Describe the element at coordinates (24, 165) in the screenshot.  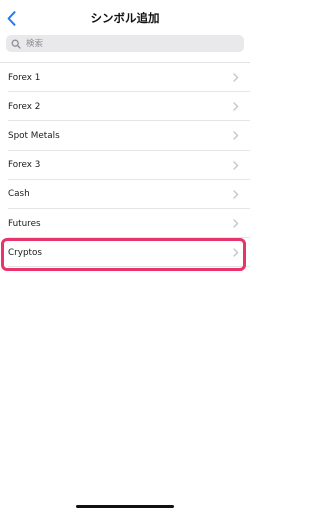
I see `list-item-label: Forex 3` at that location.